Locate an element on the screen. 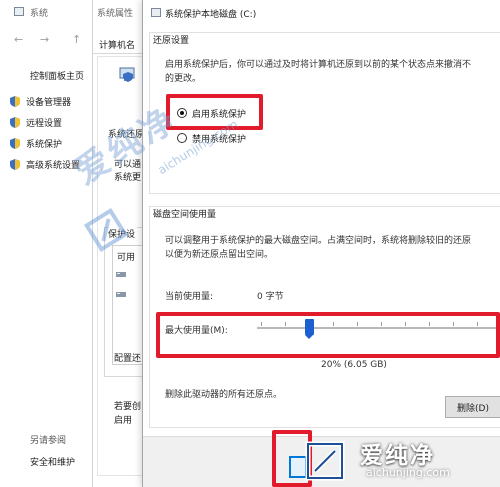 Image resolution: width=500 pixels, height=487 pixels. remote-settings-link: 远程设置 is located at coordinates (36, 122).